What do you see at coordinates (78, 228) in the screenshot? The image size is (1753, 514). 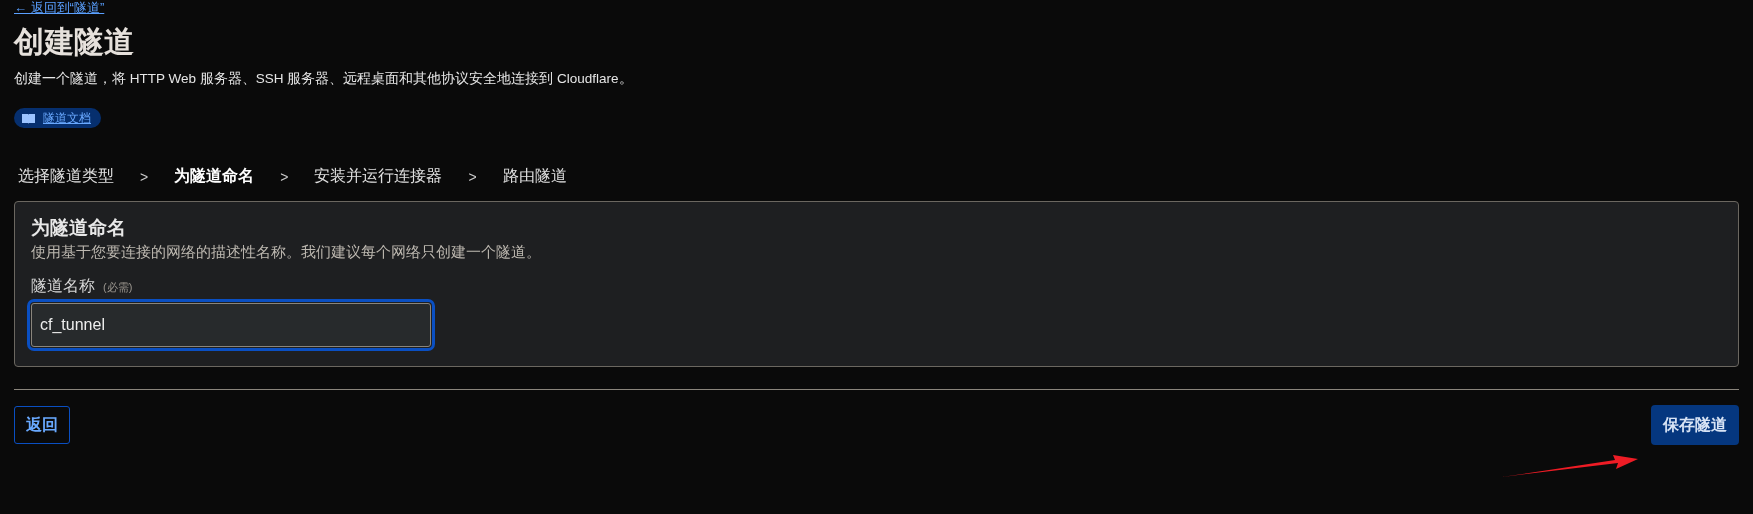 I see `card-heading: 为隧道命名` at bounding box center [78, 228].